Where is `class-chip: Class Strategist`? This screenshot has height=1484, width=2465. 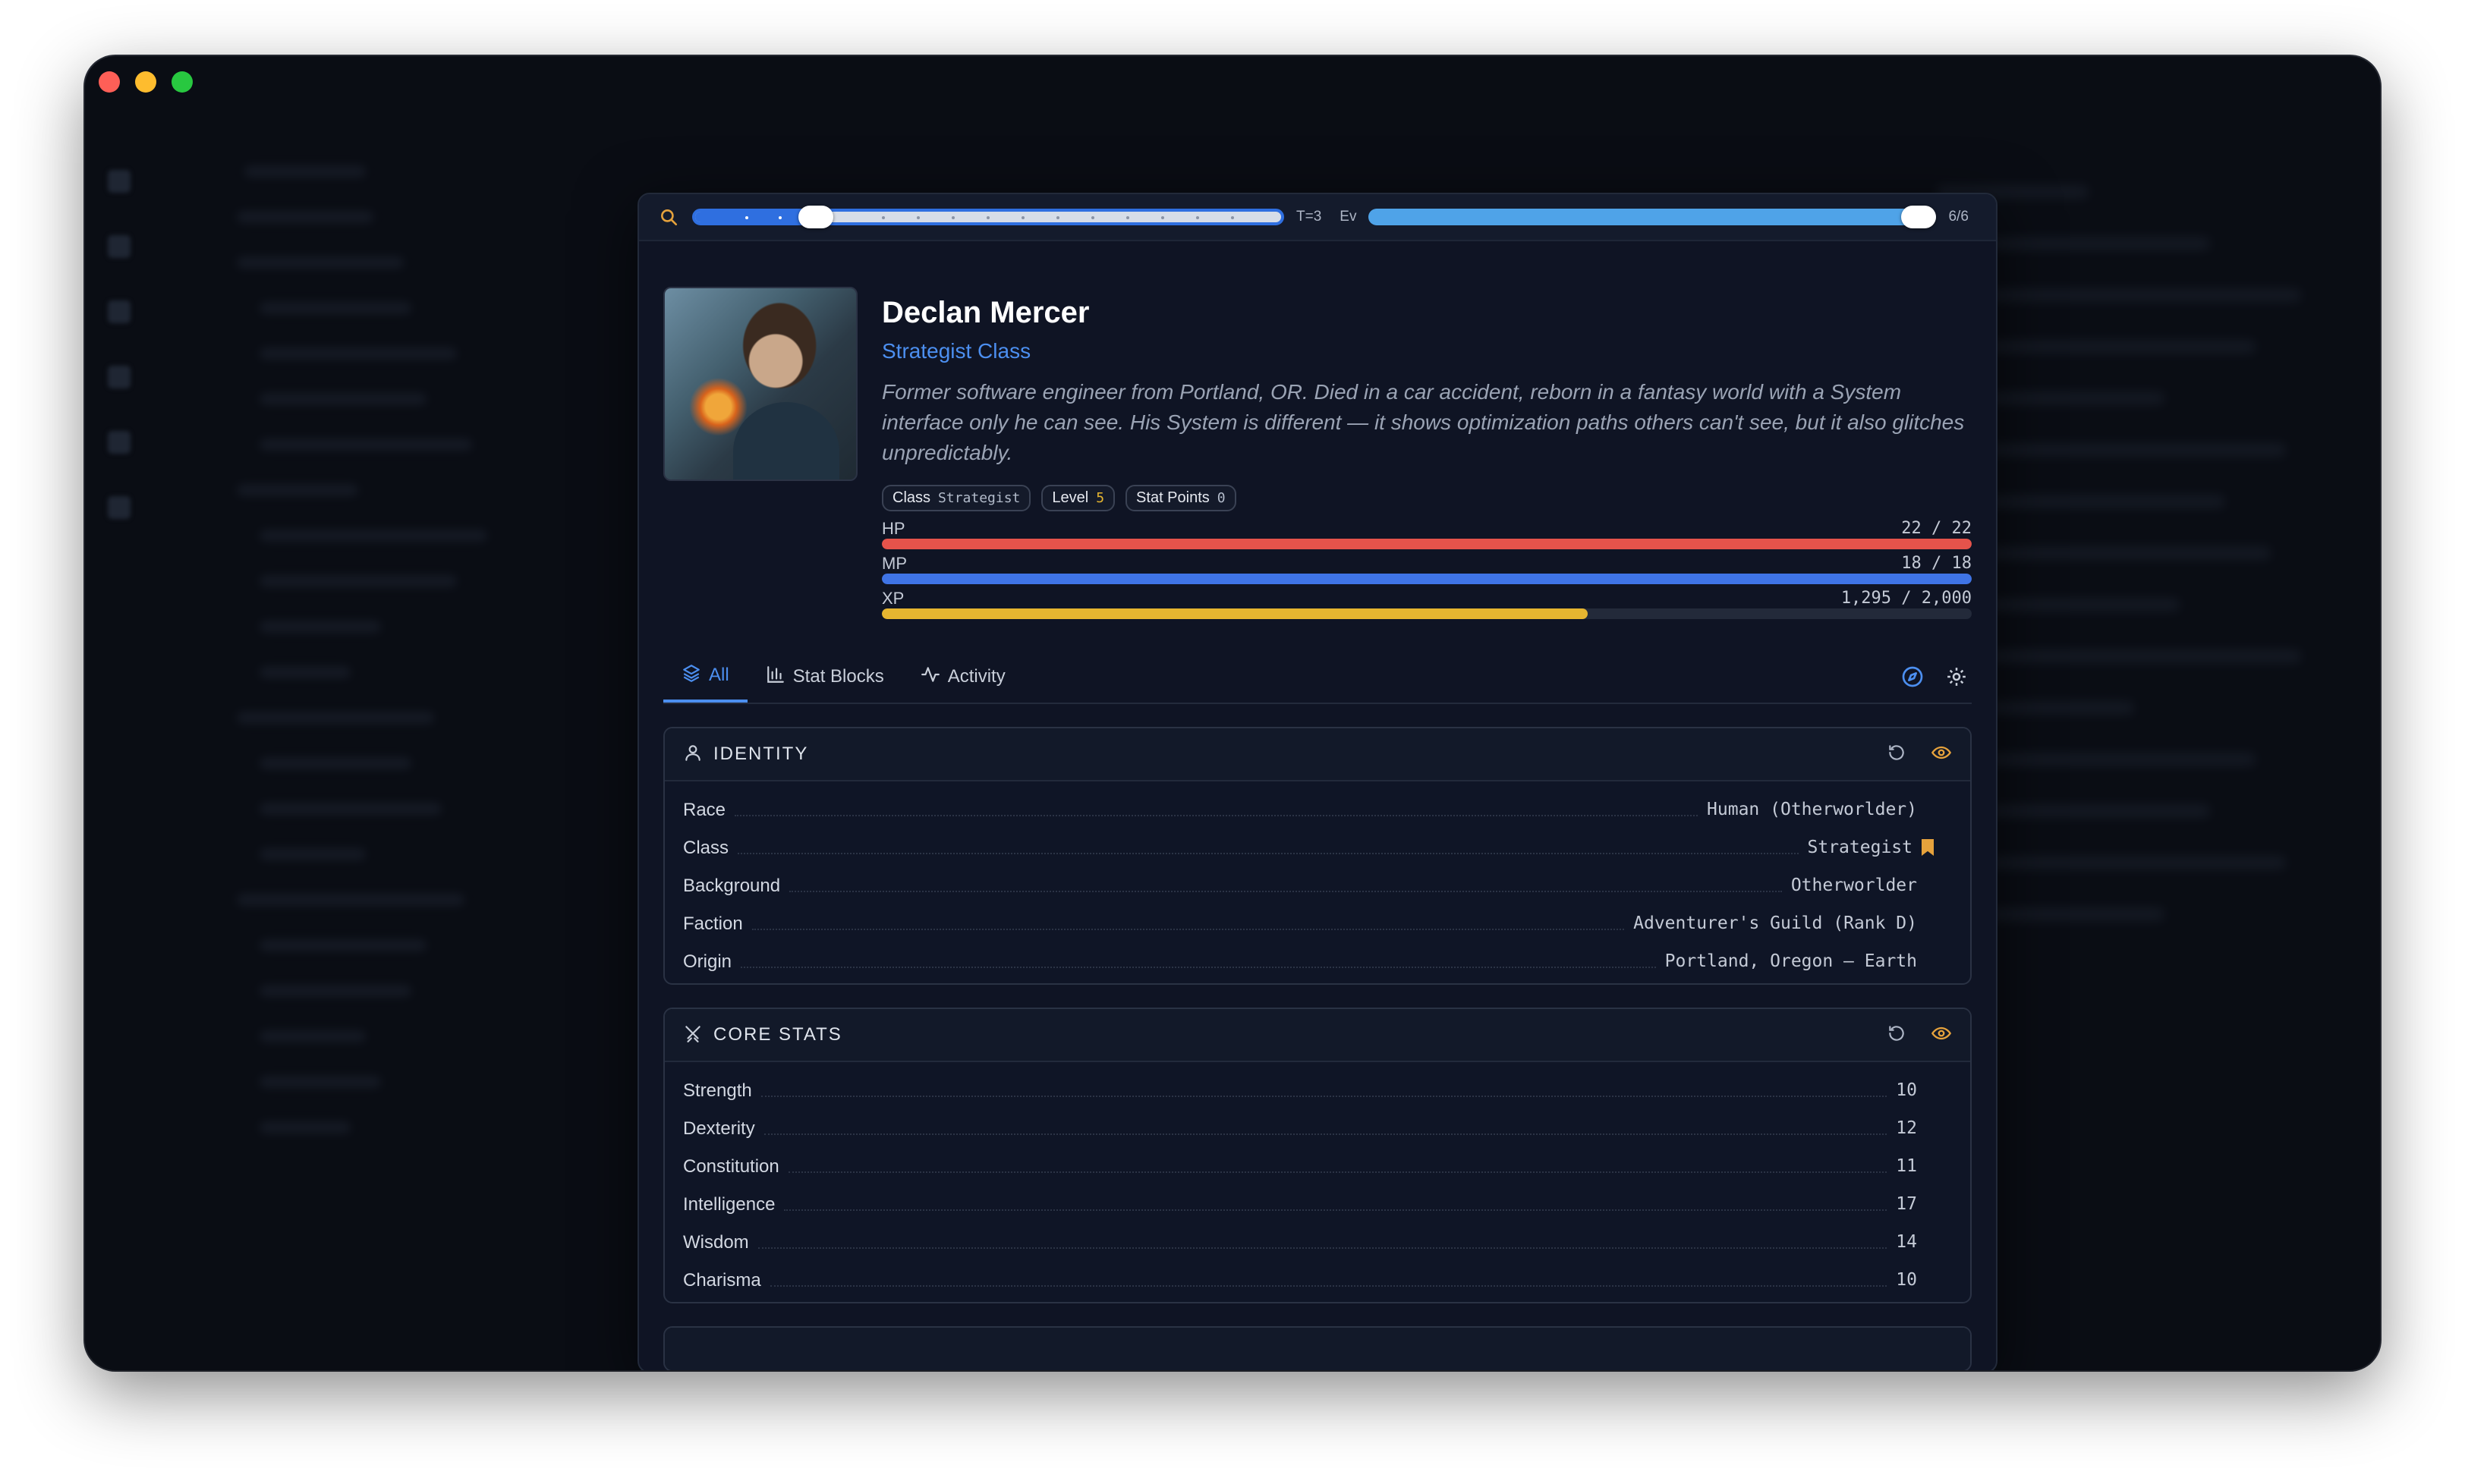 class-chip: Class Strategist is located at coordinates (956, 498).